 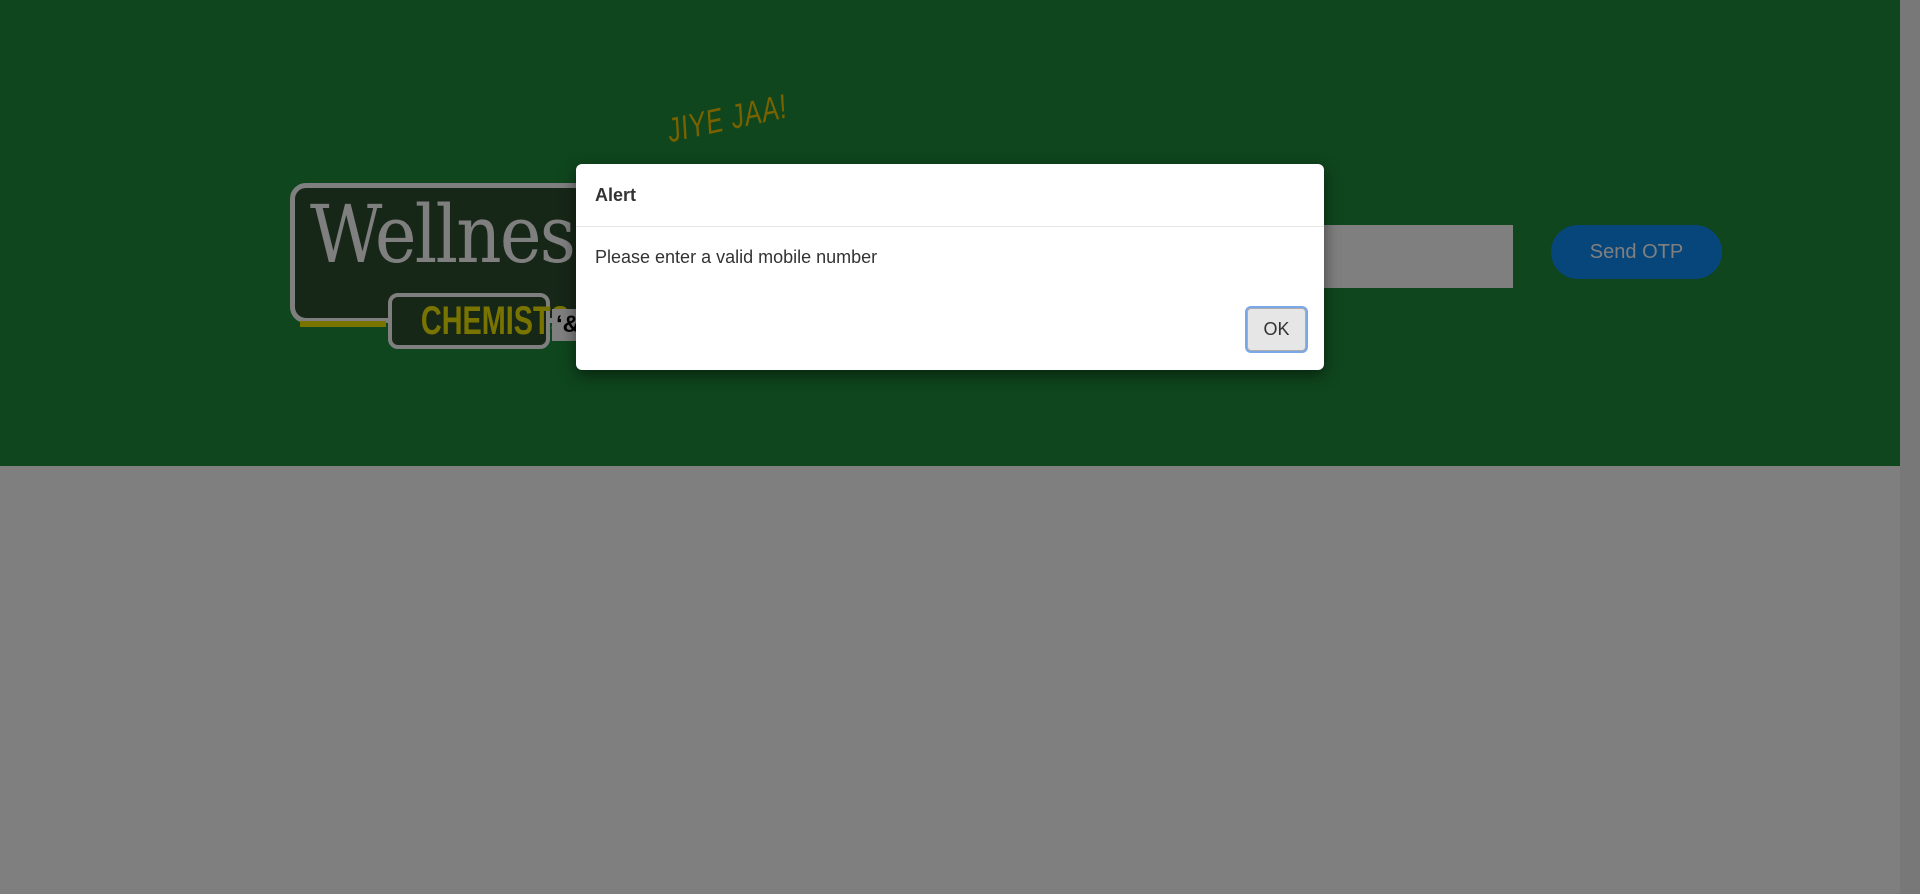 What do you see at coordinates (950, 195) in the screenshot?
I see `dialog-header: Alert` at bounding box center [950, 195].